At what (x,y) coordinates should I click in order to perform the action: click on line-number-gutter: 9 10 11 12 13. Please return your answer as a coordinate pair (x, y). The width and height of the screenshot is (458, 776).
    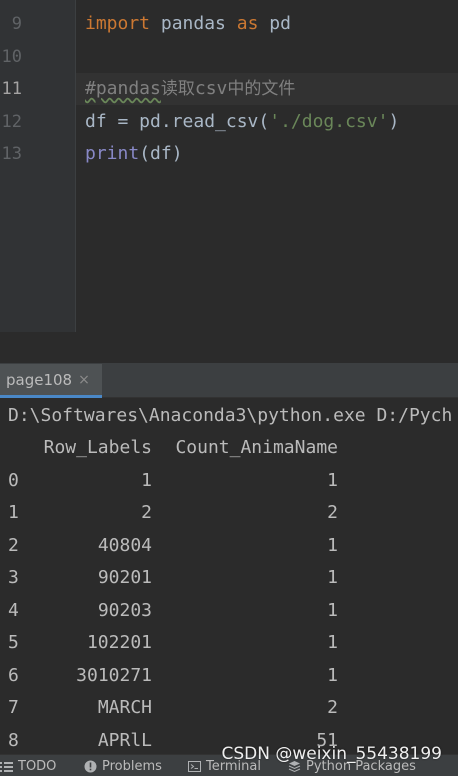
    Looking at the image, I should click on (38, 166).